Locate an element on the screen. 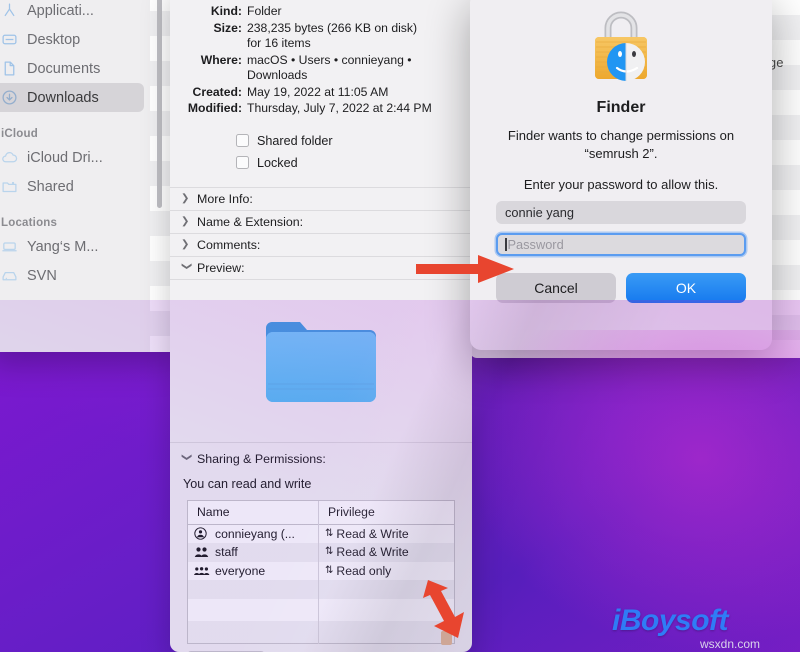 The height and width of the screenshot is (652, 800). applications-icon is located at coordinates (9, 10).